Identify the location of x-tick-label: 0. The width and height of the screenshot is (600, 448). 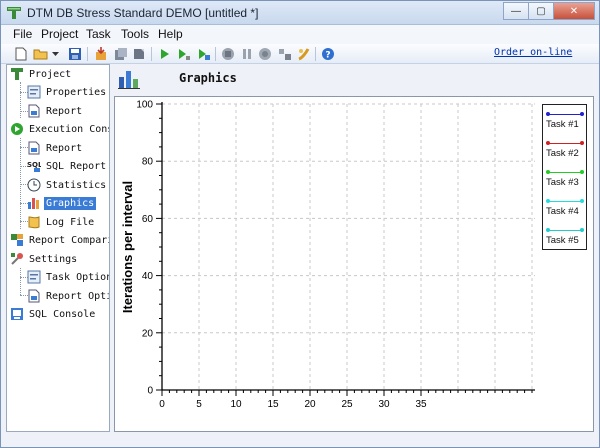
(162, 404).